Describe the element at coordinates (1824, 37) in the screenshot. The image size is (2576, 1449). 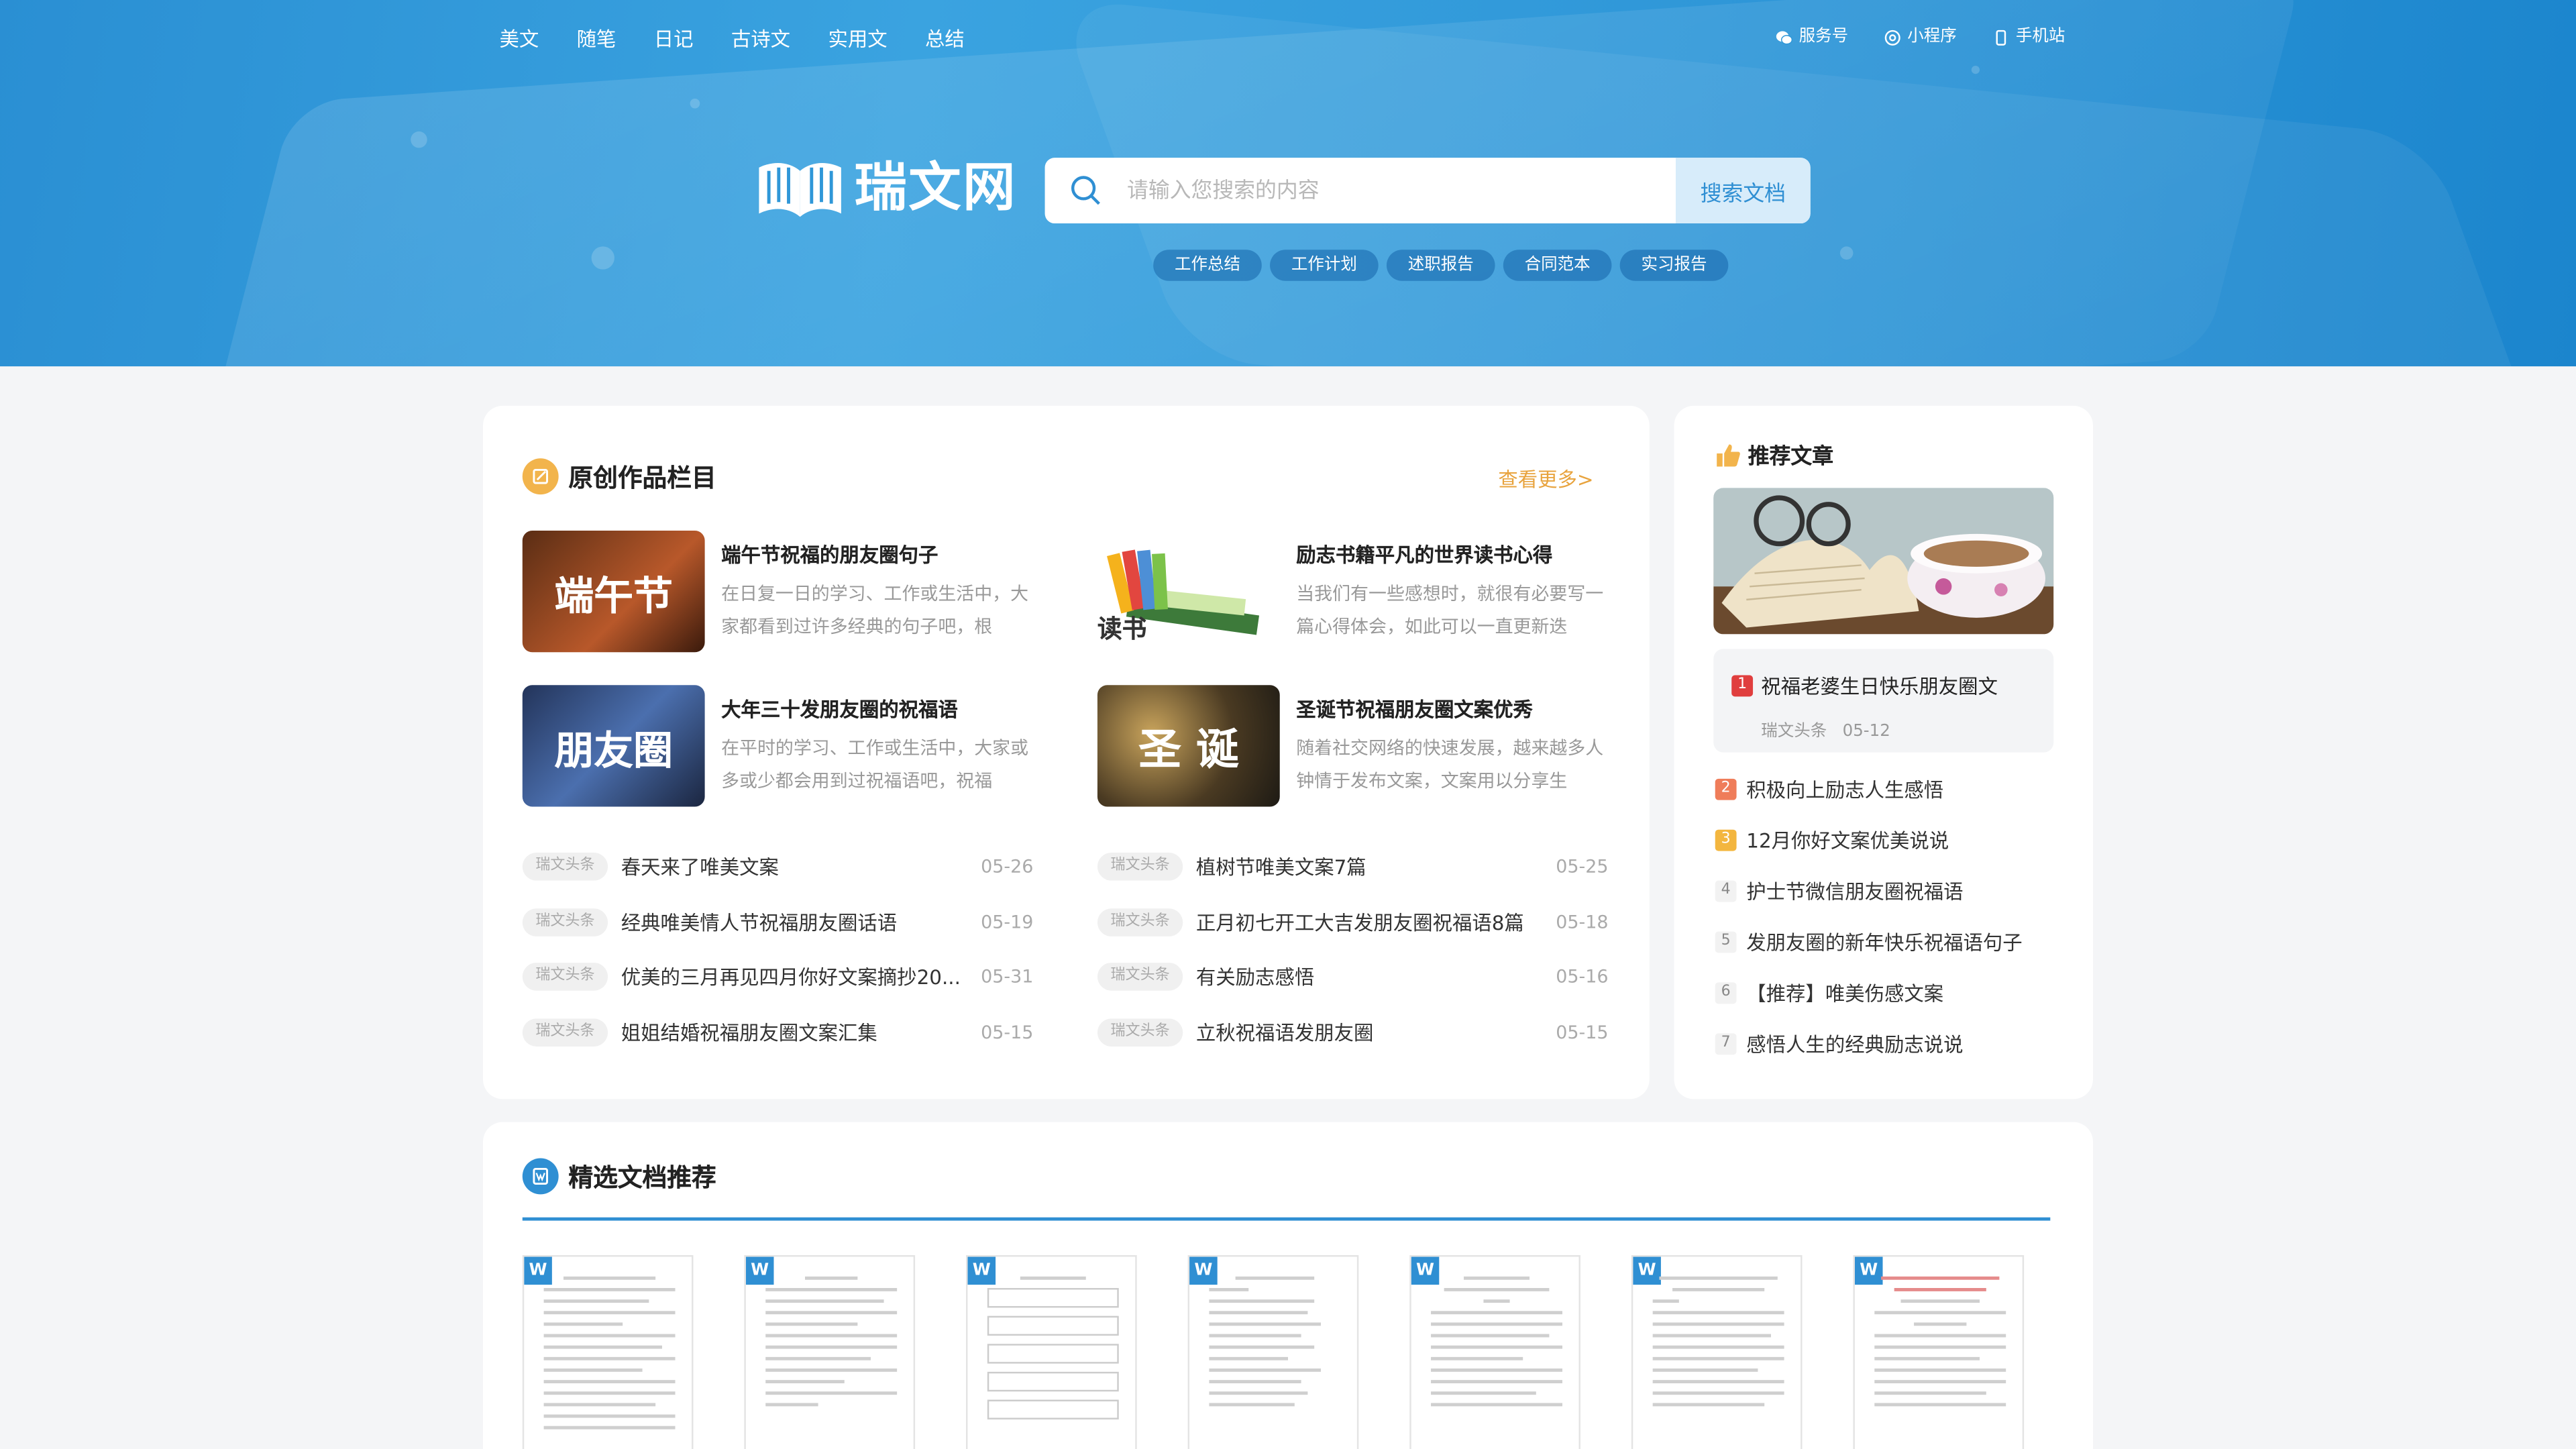
I see `service-account-label: 服务号` at that location.